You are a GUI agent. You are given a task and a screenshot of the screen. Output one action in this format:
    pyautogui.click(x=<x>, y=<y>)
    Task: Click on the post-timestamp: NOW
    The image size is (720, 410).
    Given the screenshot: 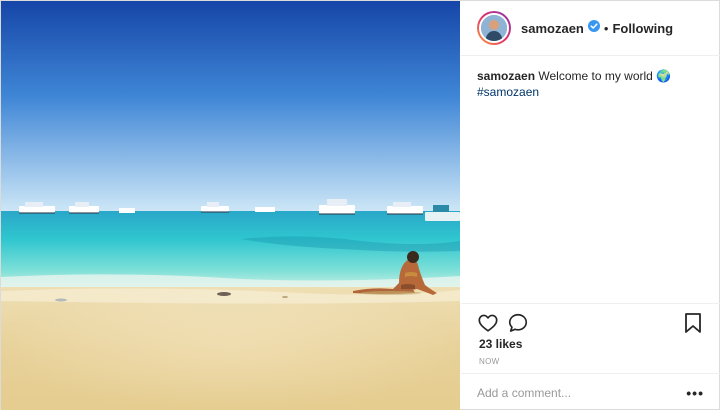 What is the action you would take?
    pyautogui.click(x=489, y=361)
    